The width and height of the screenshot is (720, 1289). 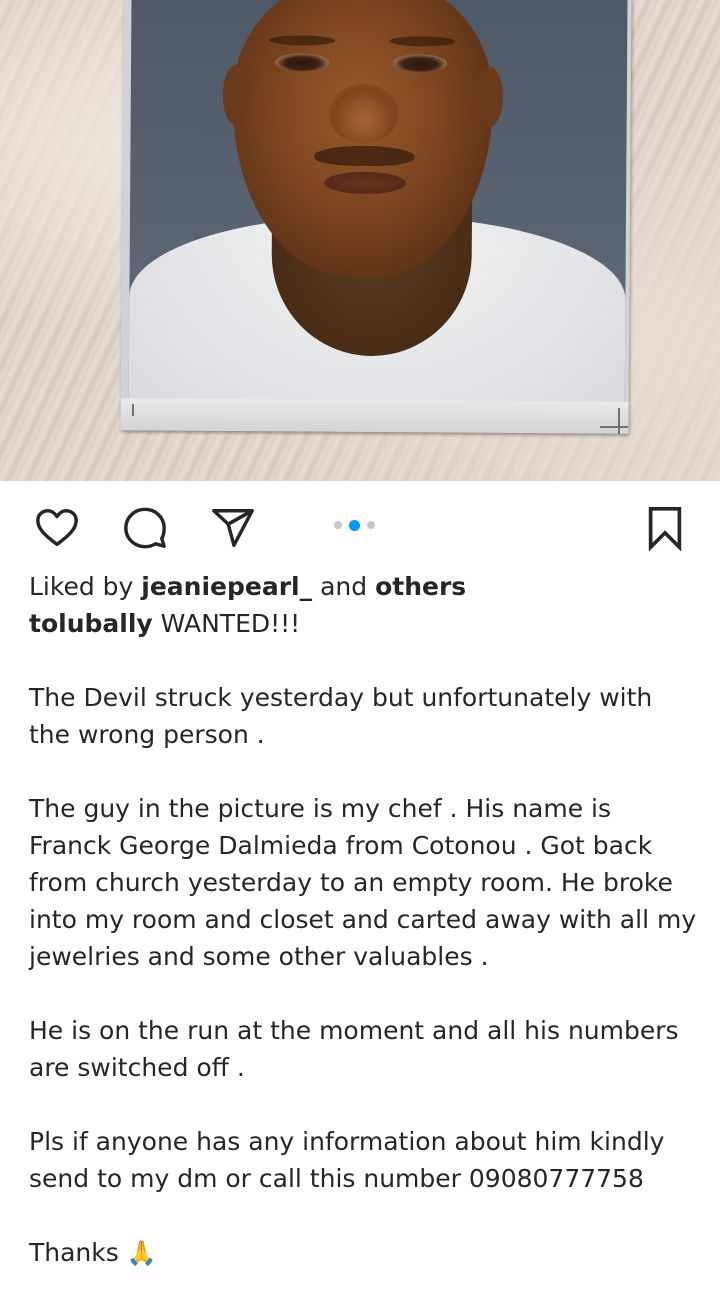 I want to click on likes-others-link: others, so click(x=420, y=586).